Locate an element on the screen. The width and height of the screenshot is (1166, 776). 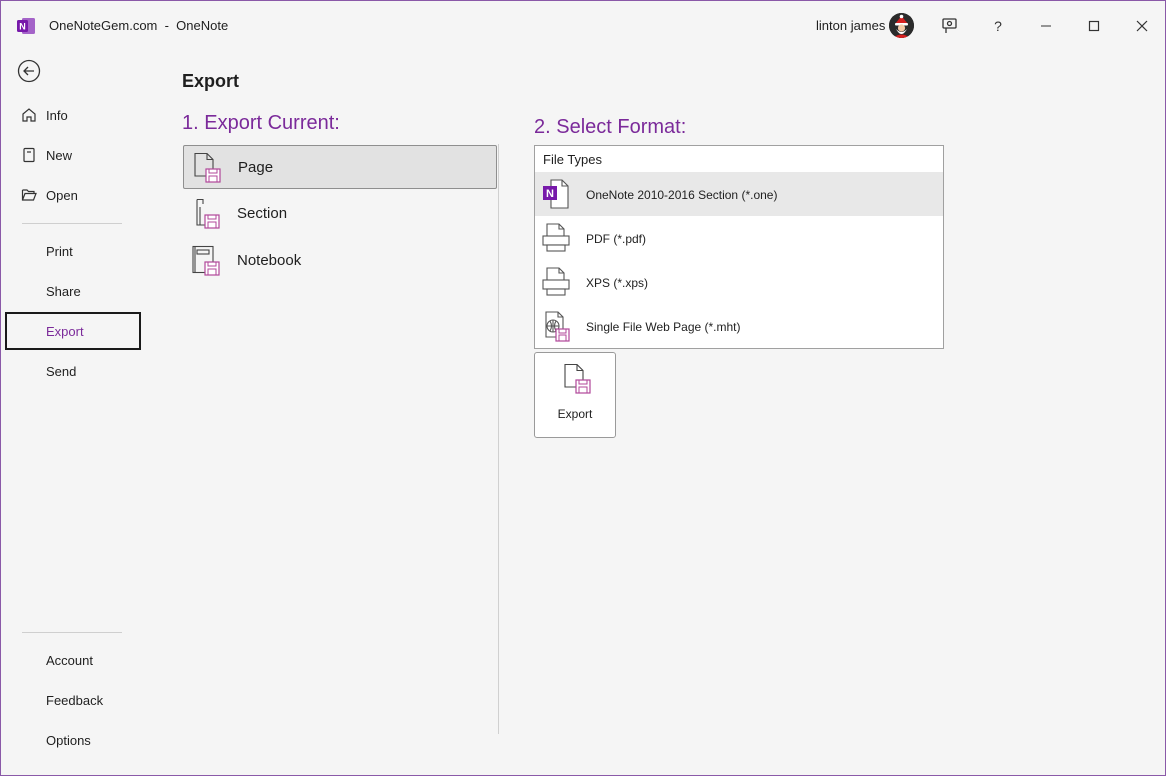
close-button is located at coordinates (1142, 26).